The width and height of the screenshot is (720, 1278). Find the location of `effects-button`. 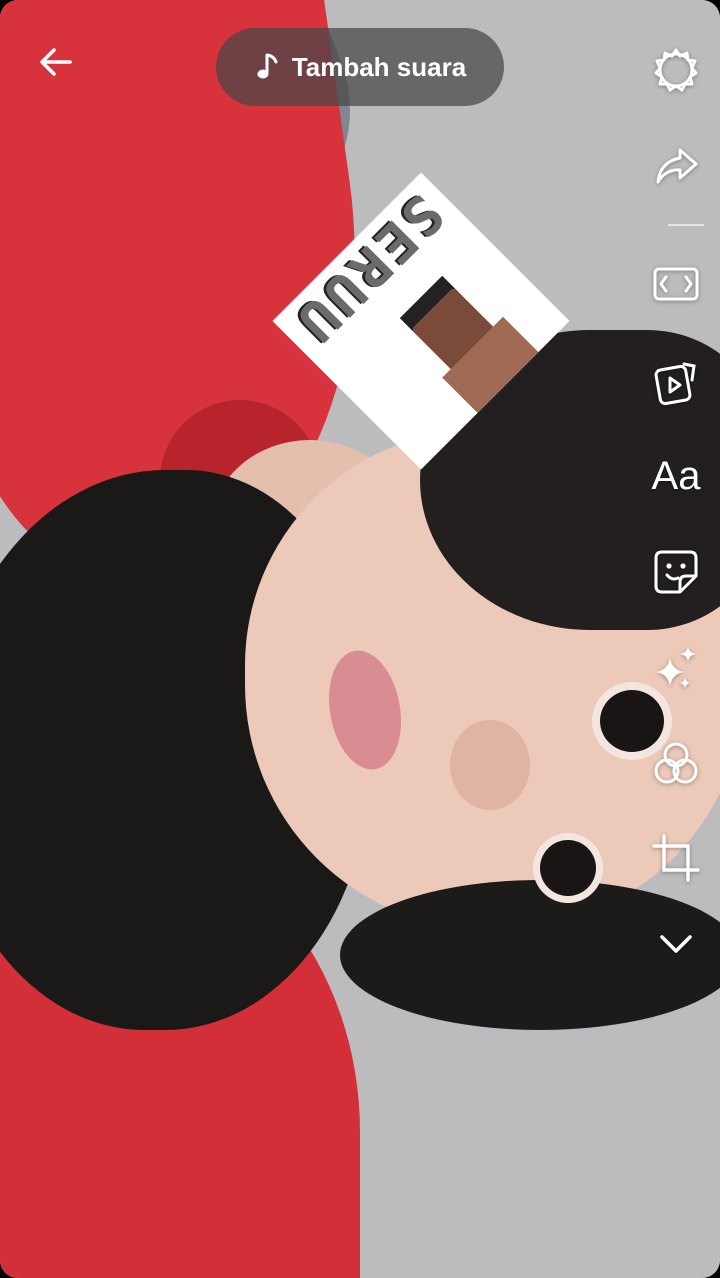

effects-button is located at coordinates (676, 668).